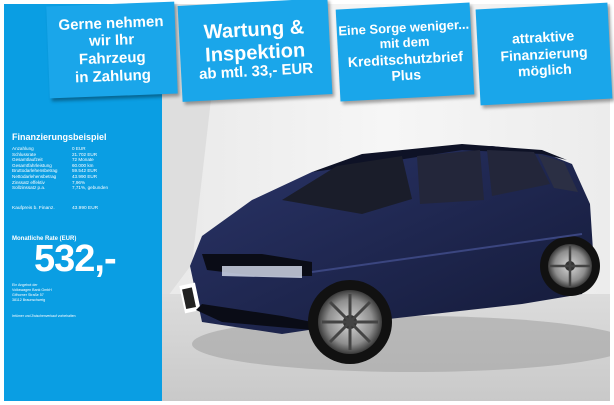  I want to click on row-value: 7,71%, gebunden, so click(90, 188).